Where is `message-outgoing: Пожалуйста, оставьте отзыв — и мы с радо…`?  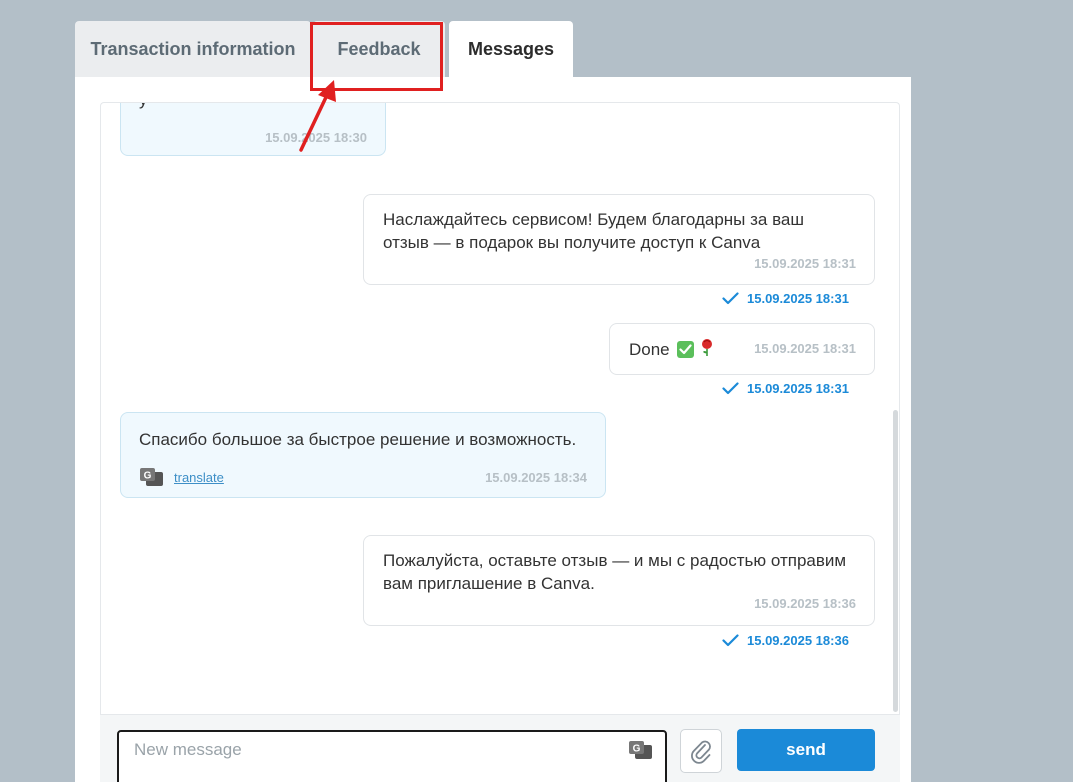 message-outgoing: Пожалуйста, оставьте отзыв — и мы с радо… is located at coordinates (619, 580).